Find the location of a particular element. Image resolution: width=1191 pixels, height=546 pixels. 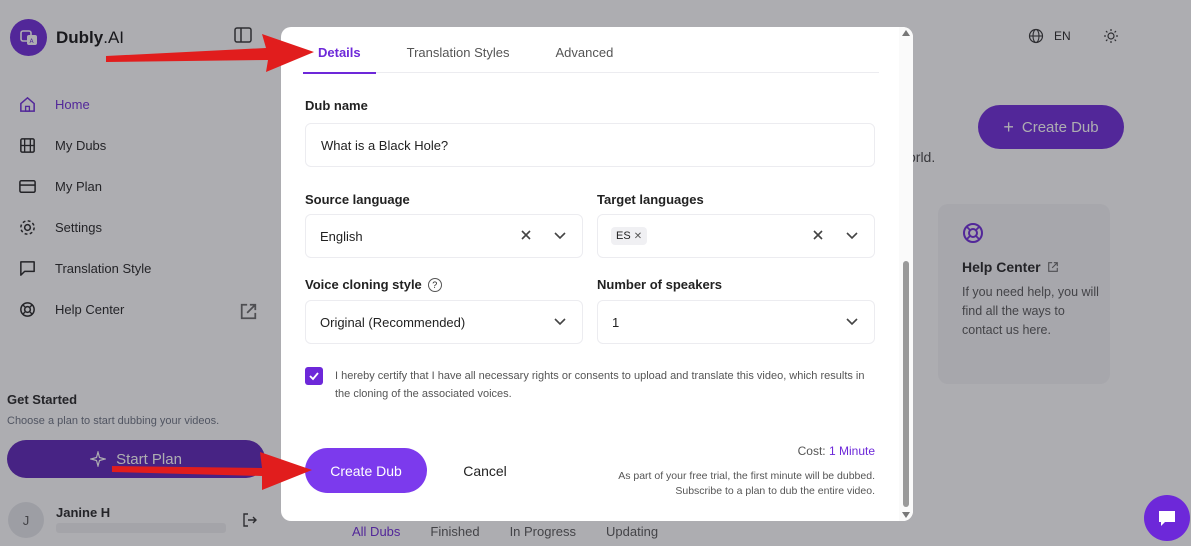

tab-details: Details is located at coordinates (339, 50).